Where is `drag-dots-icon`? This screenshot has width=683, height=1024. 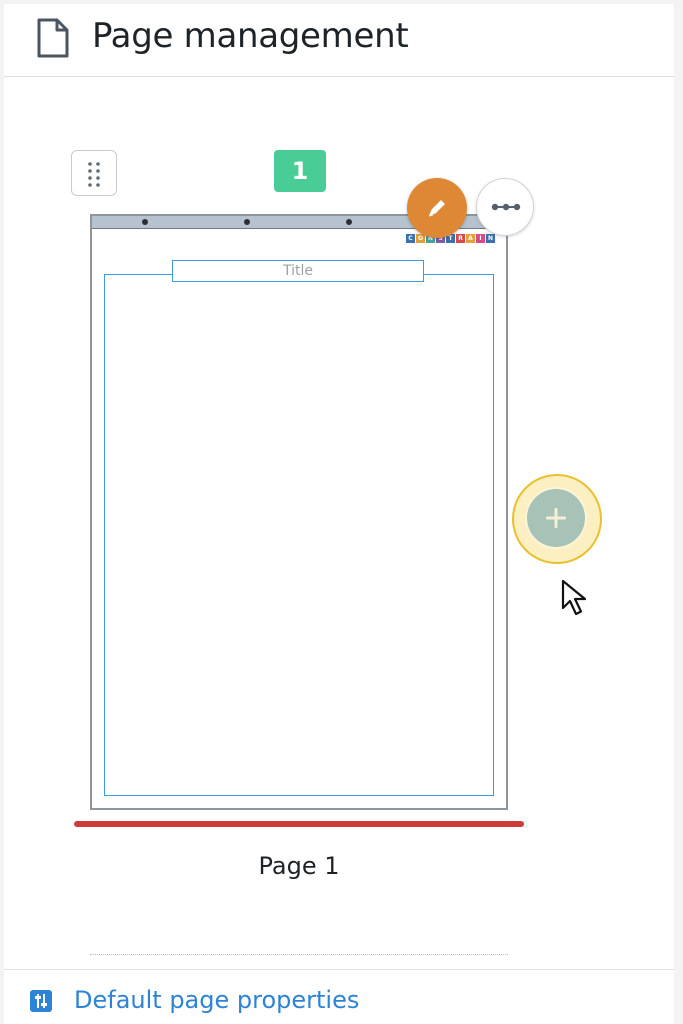
drag-dots-icon is located at coordinates (94, 174).